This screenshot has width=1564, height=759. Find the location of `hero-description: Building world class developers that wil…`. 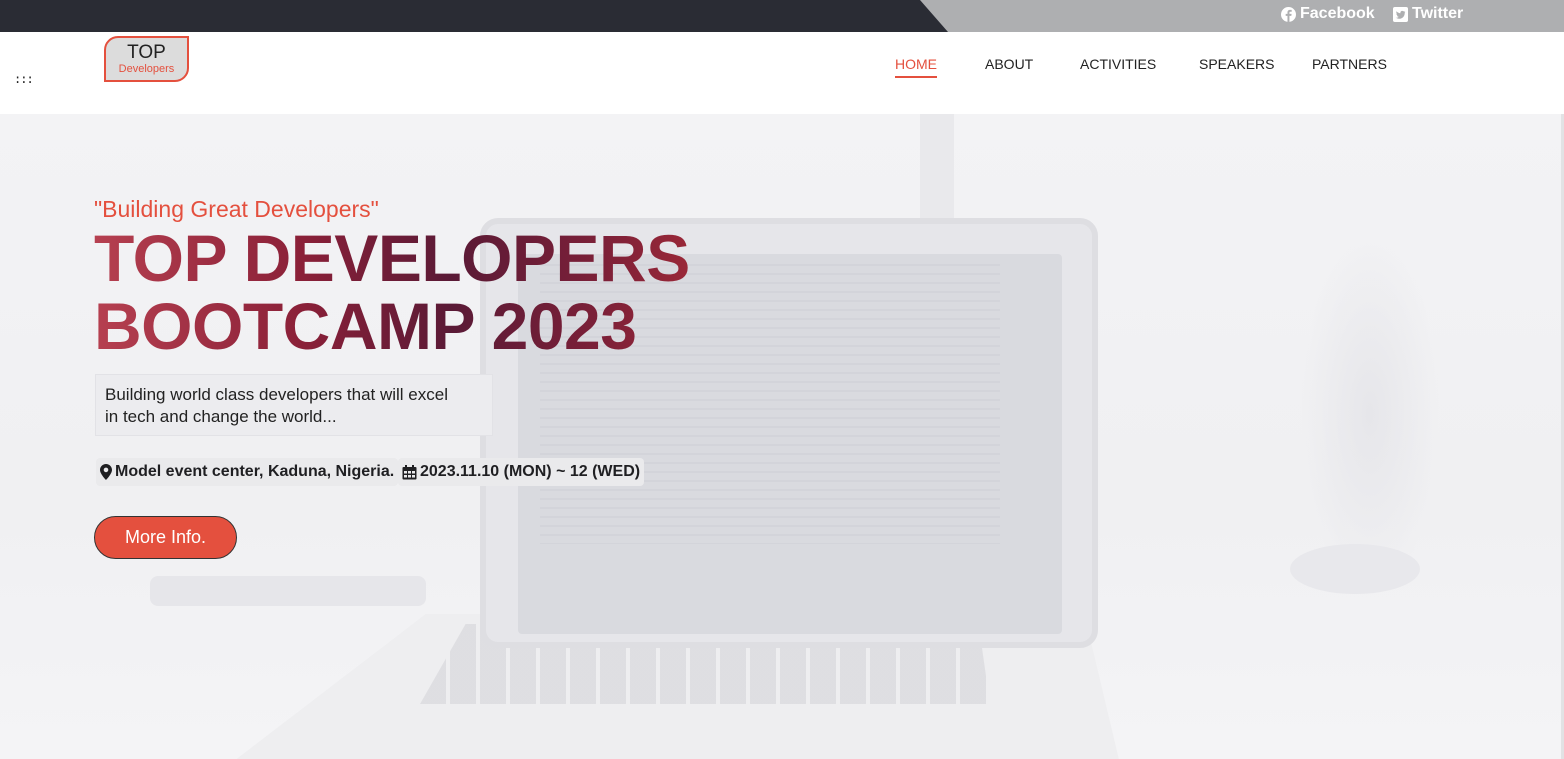

hero-description: Building world class developers that wil… is located at coordinates (294, 405).